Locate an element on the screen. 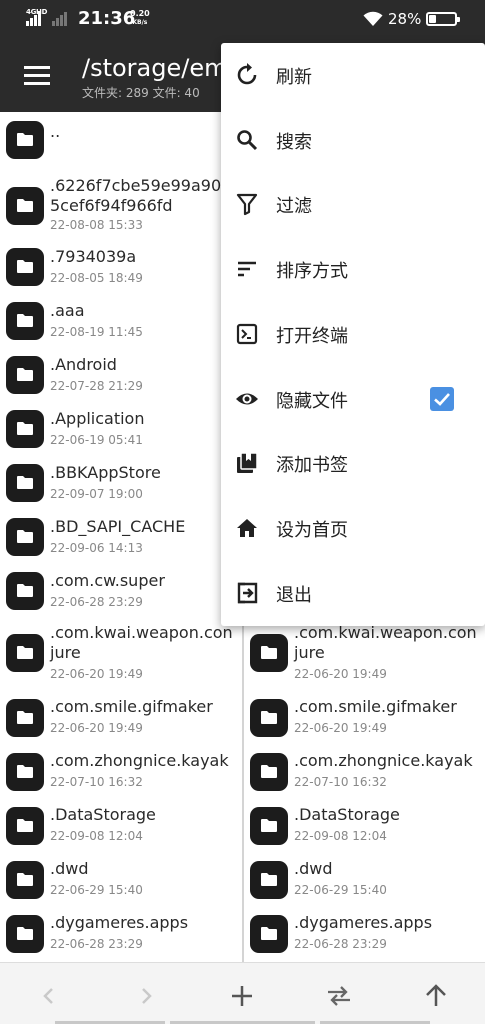 This screenshot has height=1024, width=485. sort-icon is located at coordinates (247, 269).